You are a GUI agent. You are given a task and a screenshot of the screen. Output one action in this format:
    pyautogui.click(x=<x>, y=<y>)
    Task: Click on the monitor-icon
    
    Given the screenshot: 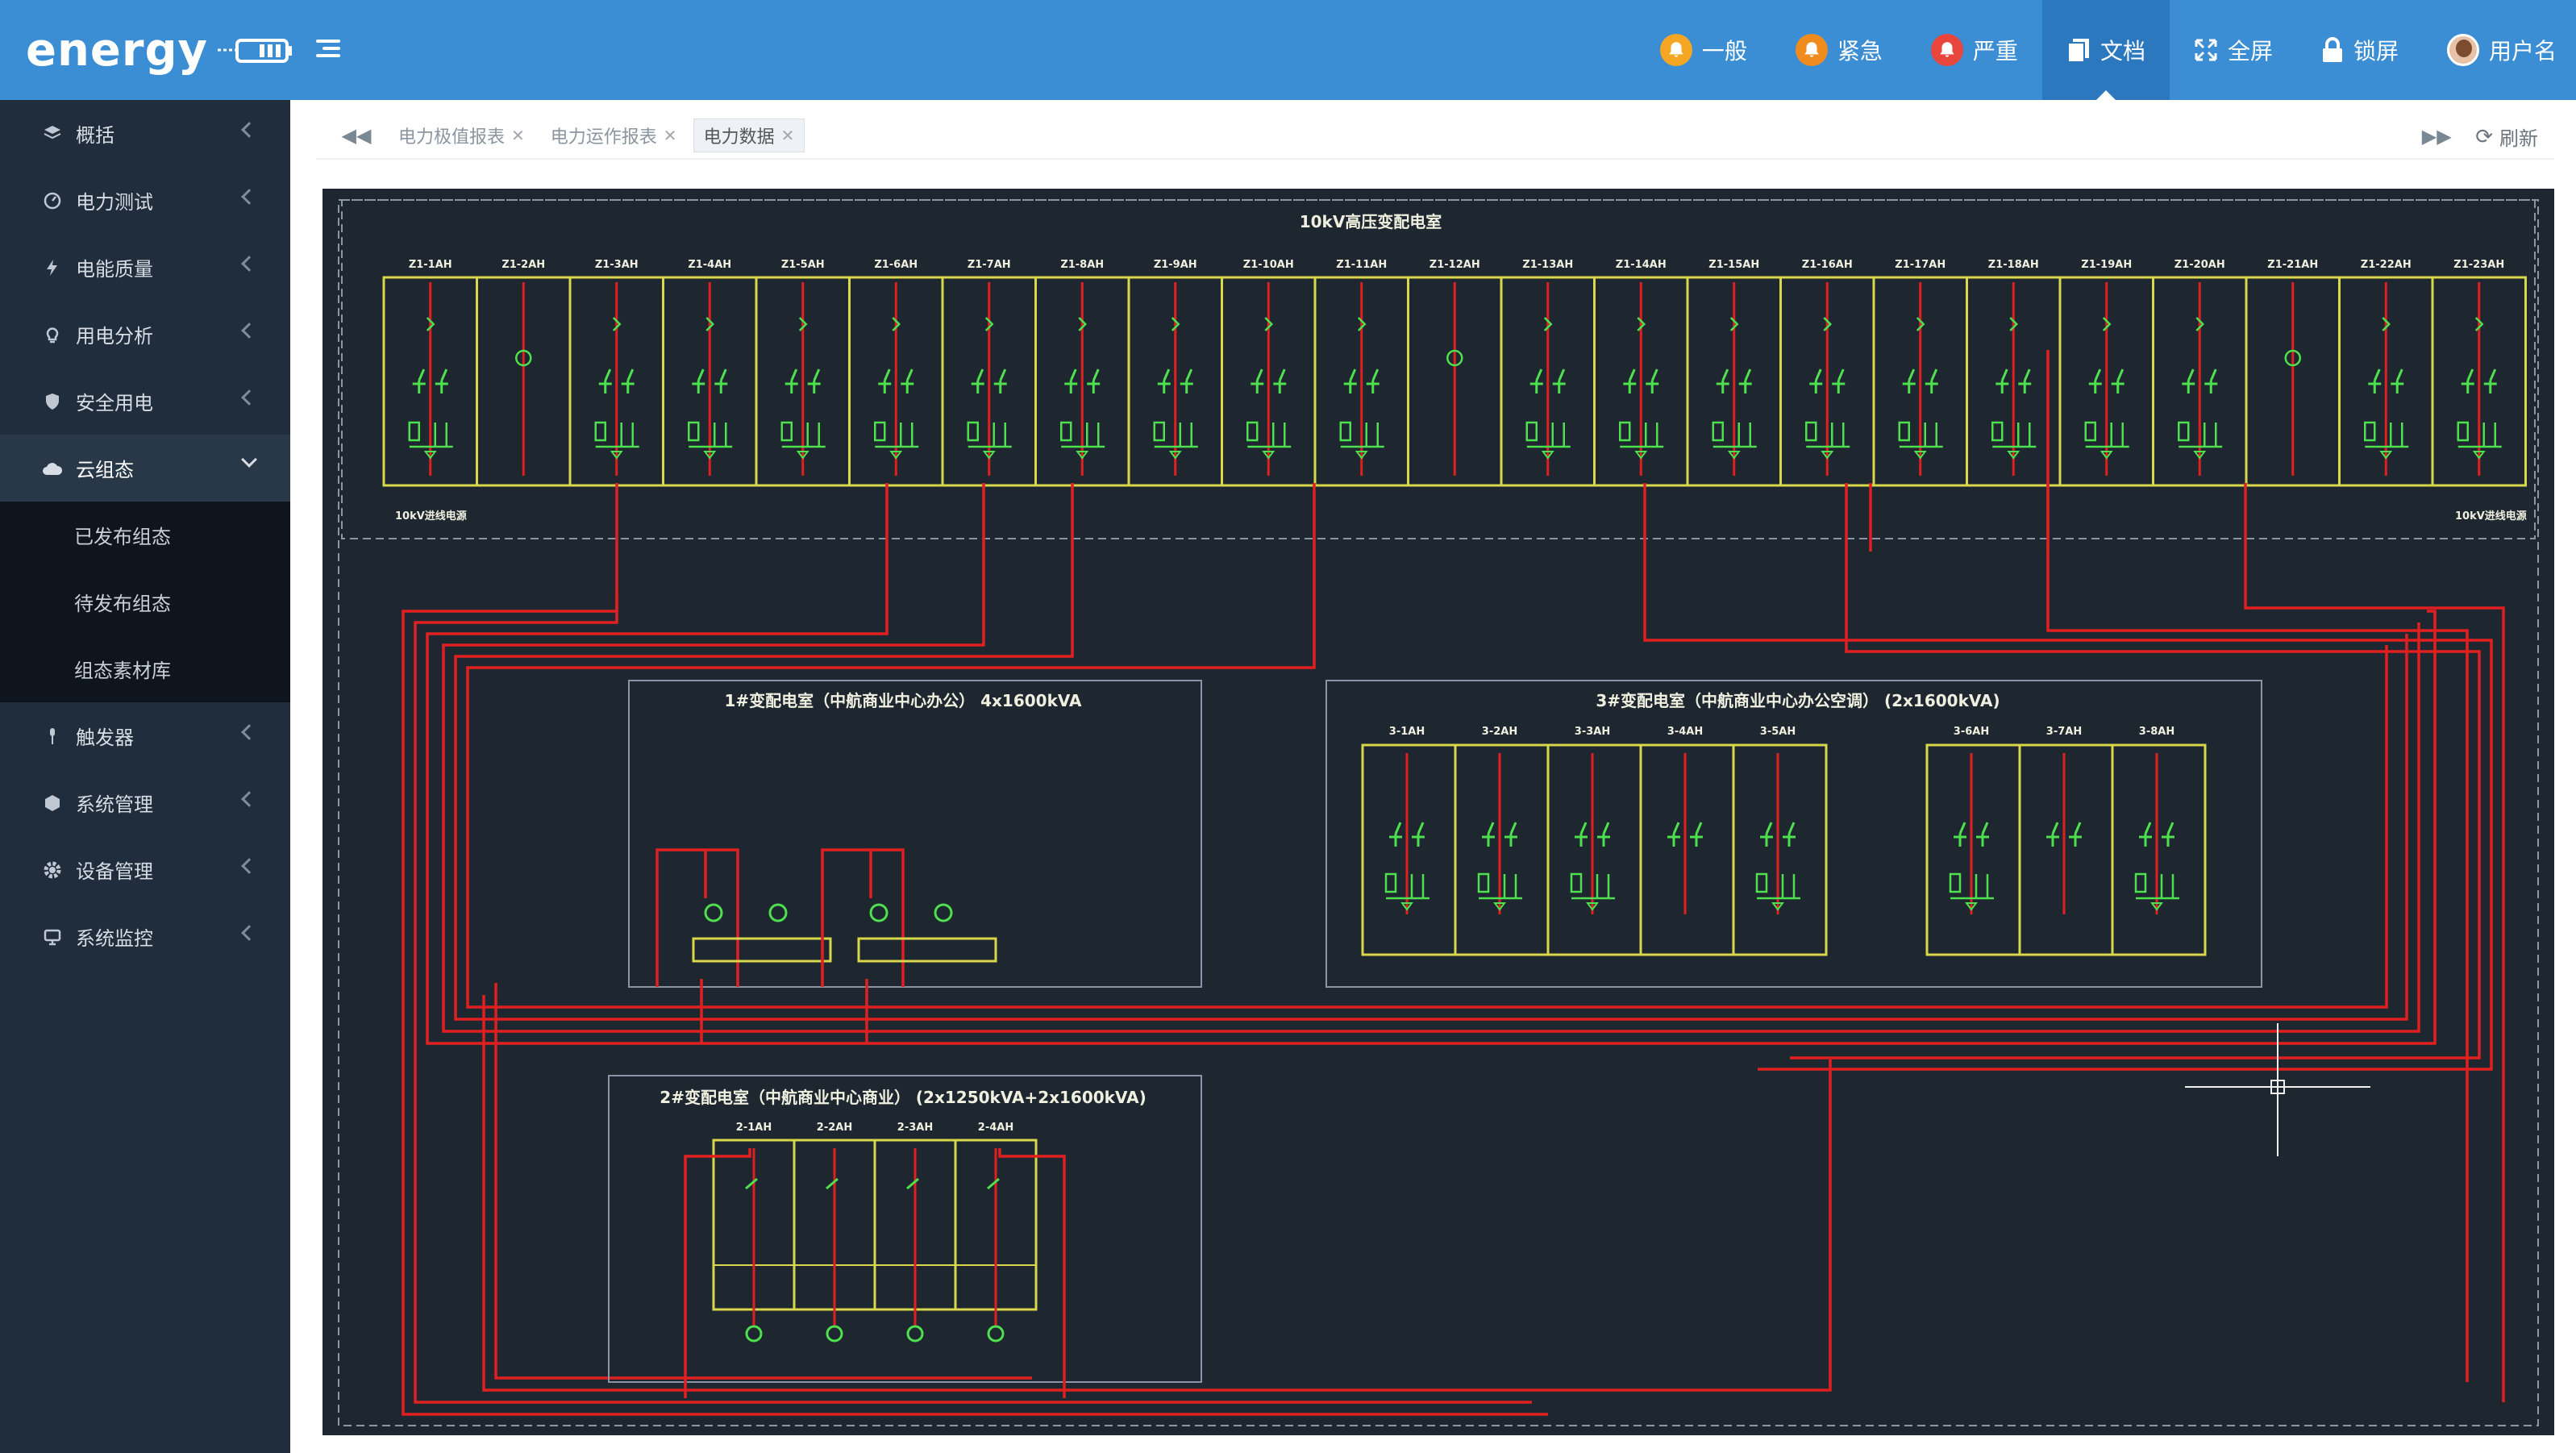 What is the action you would take?
    pyautogui.click(x=52, y=936)
    